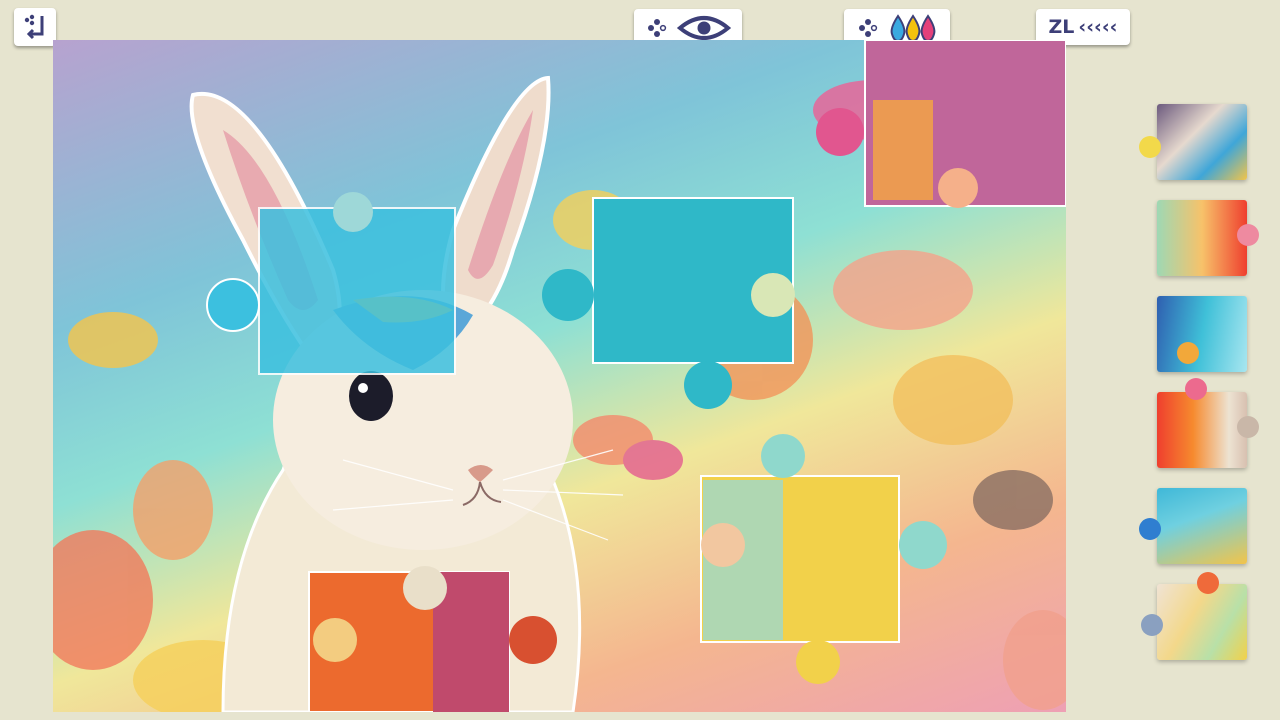  Describe the element at coordinates (432, 639) in the screenshot. I see `empty-slot-orange` at that location.